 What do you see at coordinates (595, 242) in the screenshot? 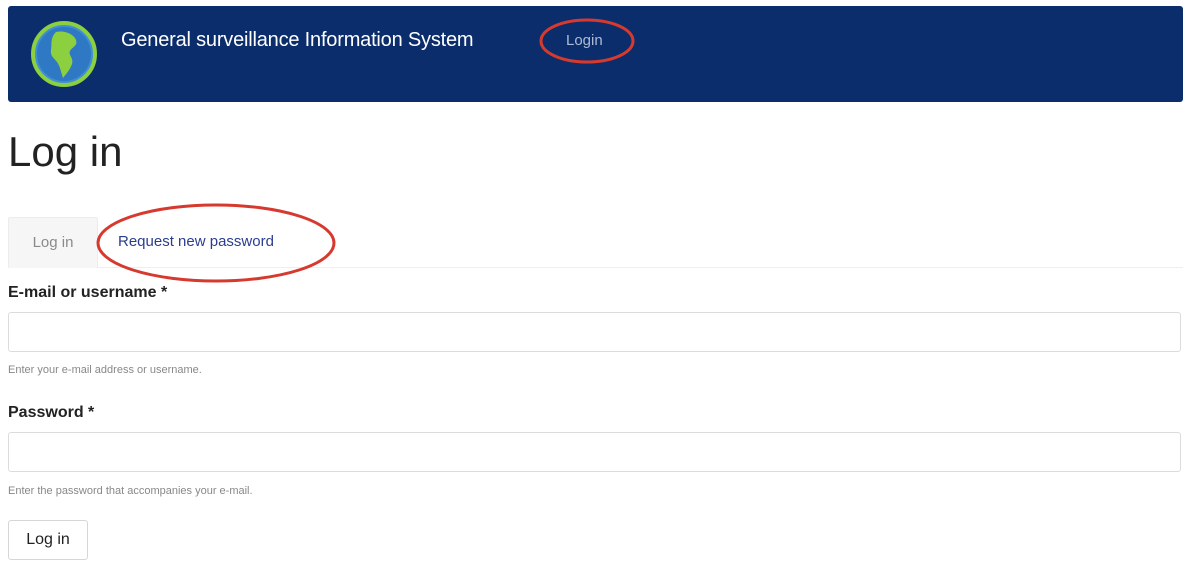
I see `tab-bar: Log in Request new password` at bounding box center [595, 242].